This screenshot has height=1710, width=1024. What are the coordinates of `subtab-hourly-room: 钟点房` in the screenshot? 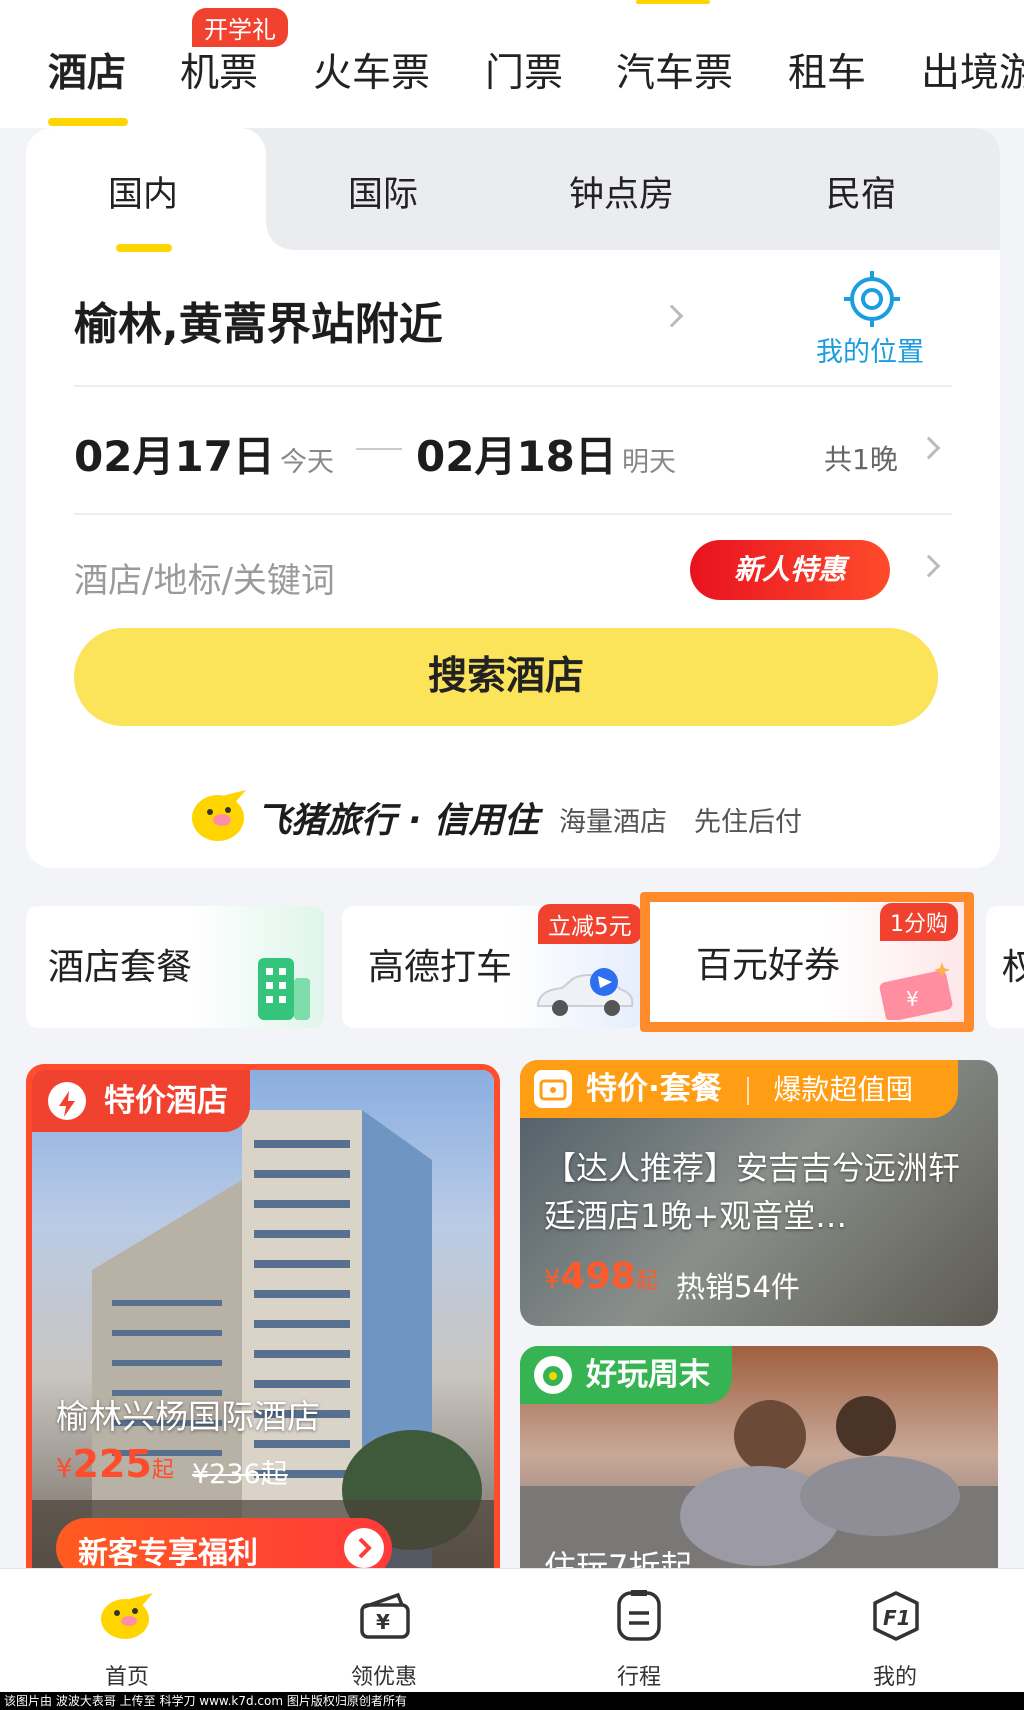 It's located at (621, 191).